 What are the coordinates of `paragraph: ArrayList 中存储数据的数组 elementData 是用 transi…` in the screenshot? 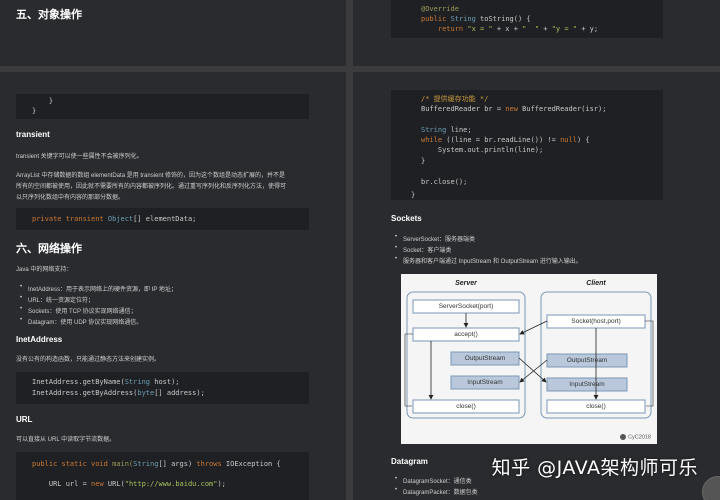 It's located at (151, 176).